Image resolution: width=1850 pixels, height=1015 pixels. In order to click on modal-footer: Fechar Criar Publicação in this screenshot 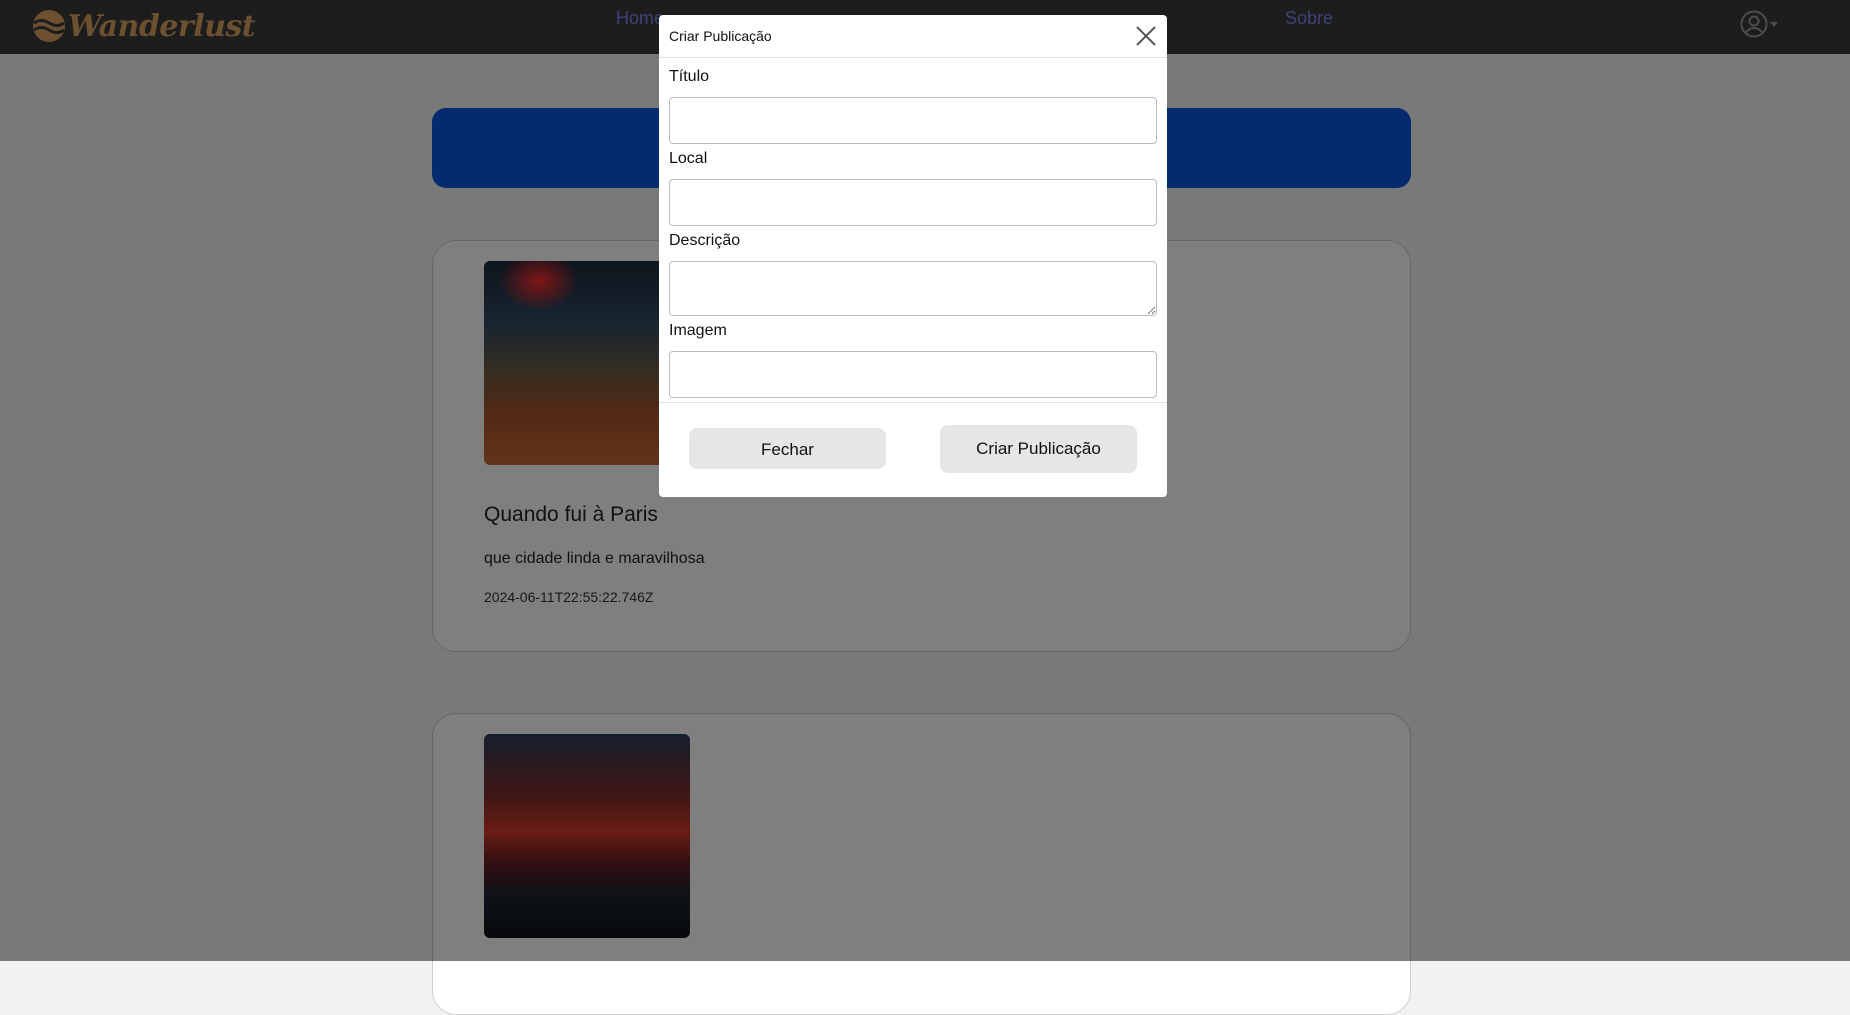, I will do `click(913, 449)`.